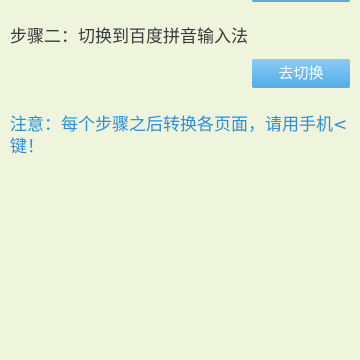  I want to click on note-text: 注意：每个步骤之后转换各页面，请用手机<键！, so click(179, 136).